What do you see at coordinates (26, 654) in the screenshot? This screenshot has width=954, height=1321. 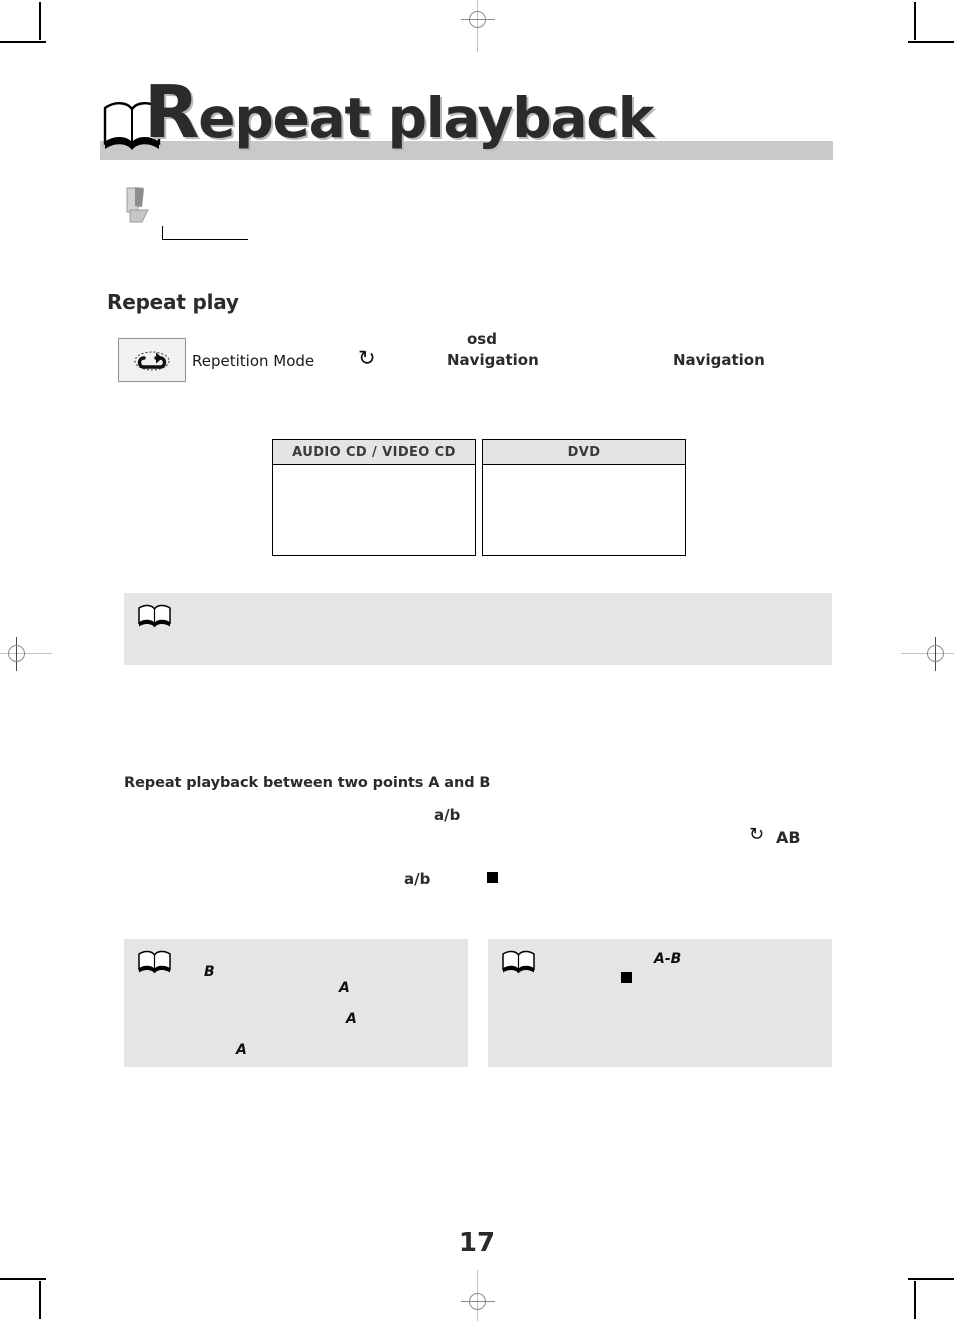 I see `registration-target-left` at bounding box center [26, 654].